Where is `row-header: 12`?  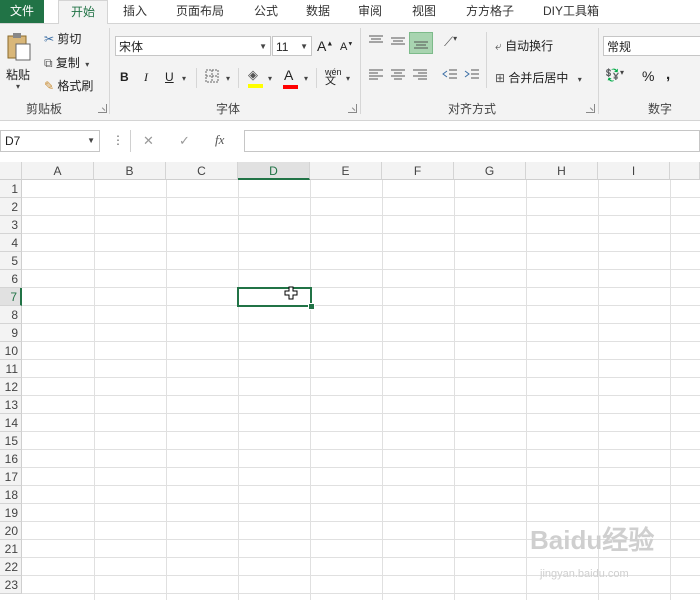 row-header: 12 is located at coordinates (11, 387).